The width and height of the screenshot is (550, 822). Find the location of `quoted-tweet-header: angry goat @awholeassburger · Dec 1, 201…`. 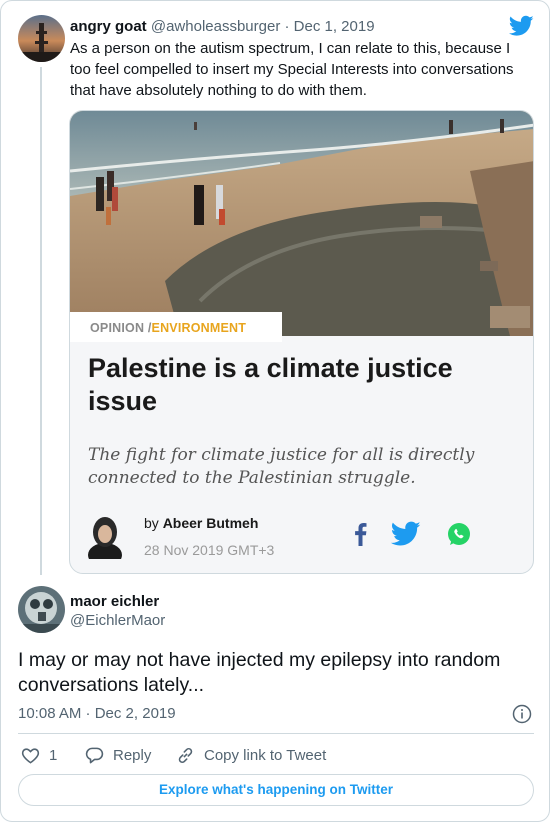

quoted-tweet-header: angry goat @awholeassburger · Dec 1, 201… is located at coordinates (222, 27).